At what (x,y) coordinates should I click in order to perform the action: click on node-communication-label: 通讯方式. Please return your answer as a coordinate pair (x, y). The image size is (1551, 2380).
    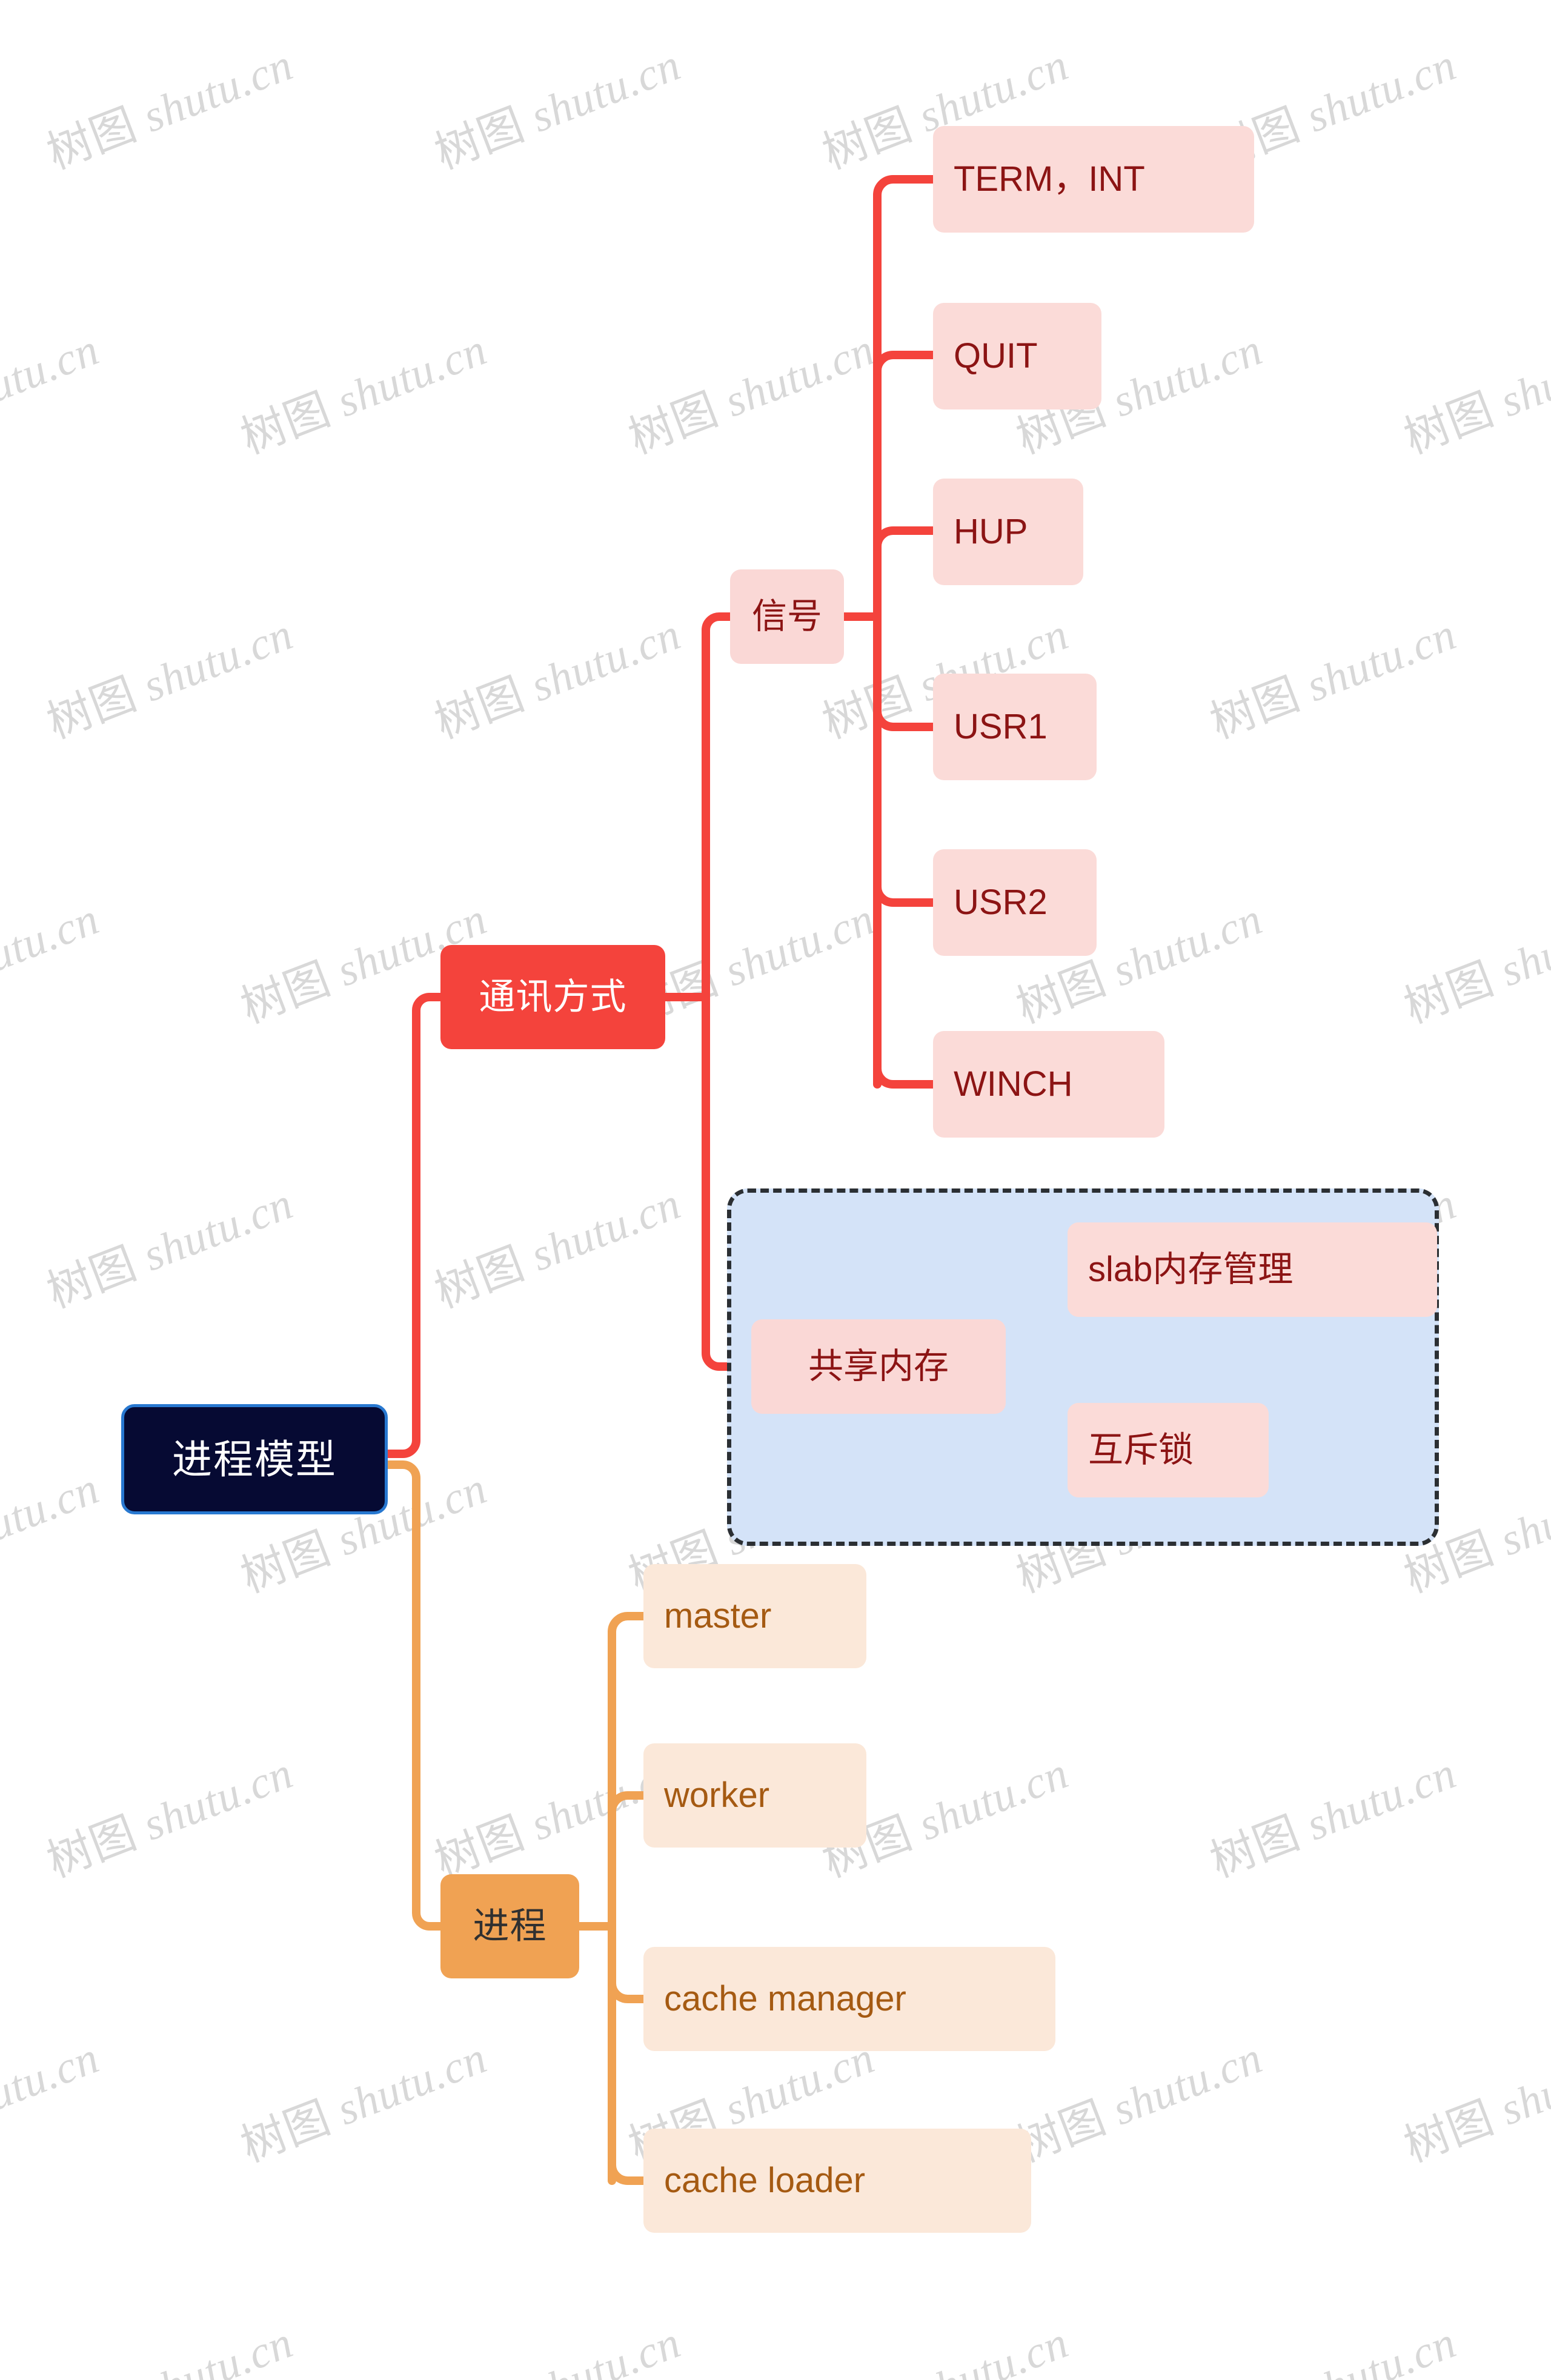
    Looking at the image, I should click on (553, 996).